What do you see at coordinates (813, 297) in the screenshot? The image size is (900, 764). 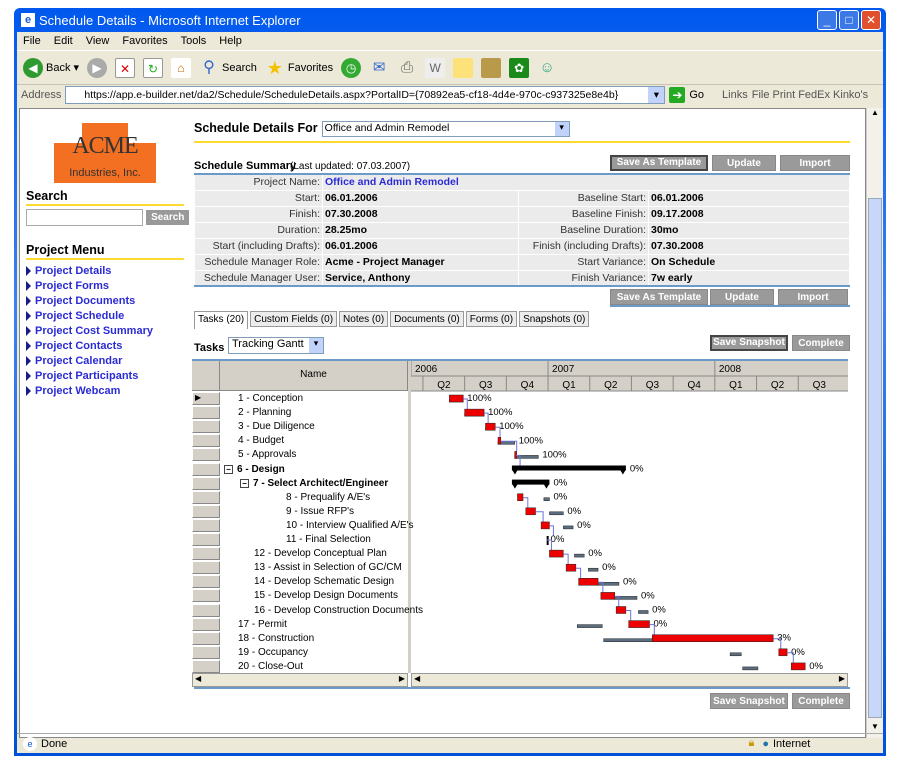 I see `import-button-bottom: Import` at bounding box center [813, 297].